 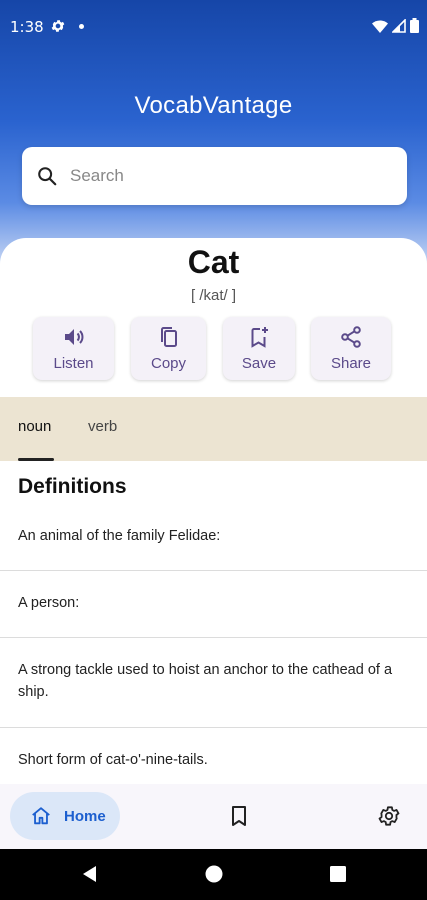 I want to click on bookmark-add-icon, so click(x=259, y=337).